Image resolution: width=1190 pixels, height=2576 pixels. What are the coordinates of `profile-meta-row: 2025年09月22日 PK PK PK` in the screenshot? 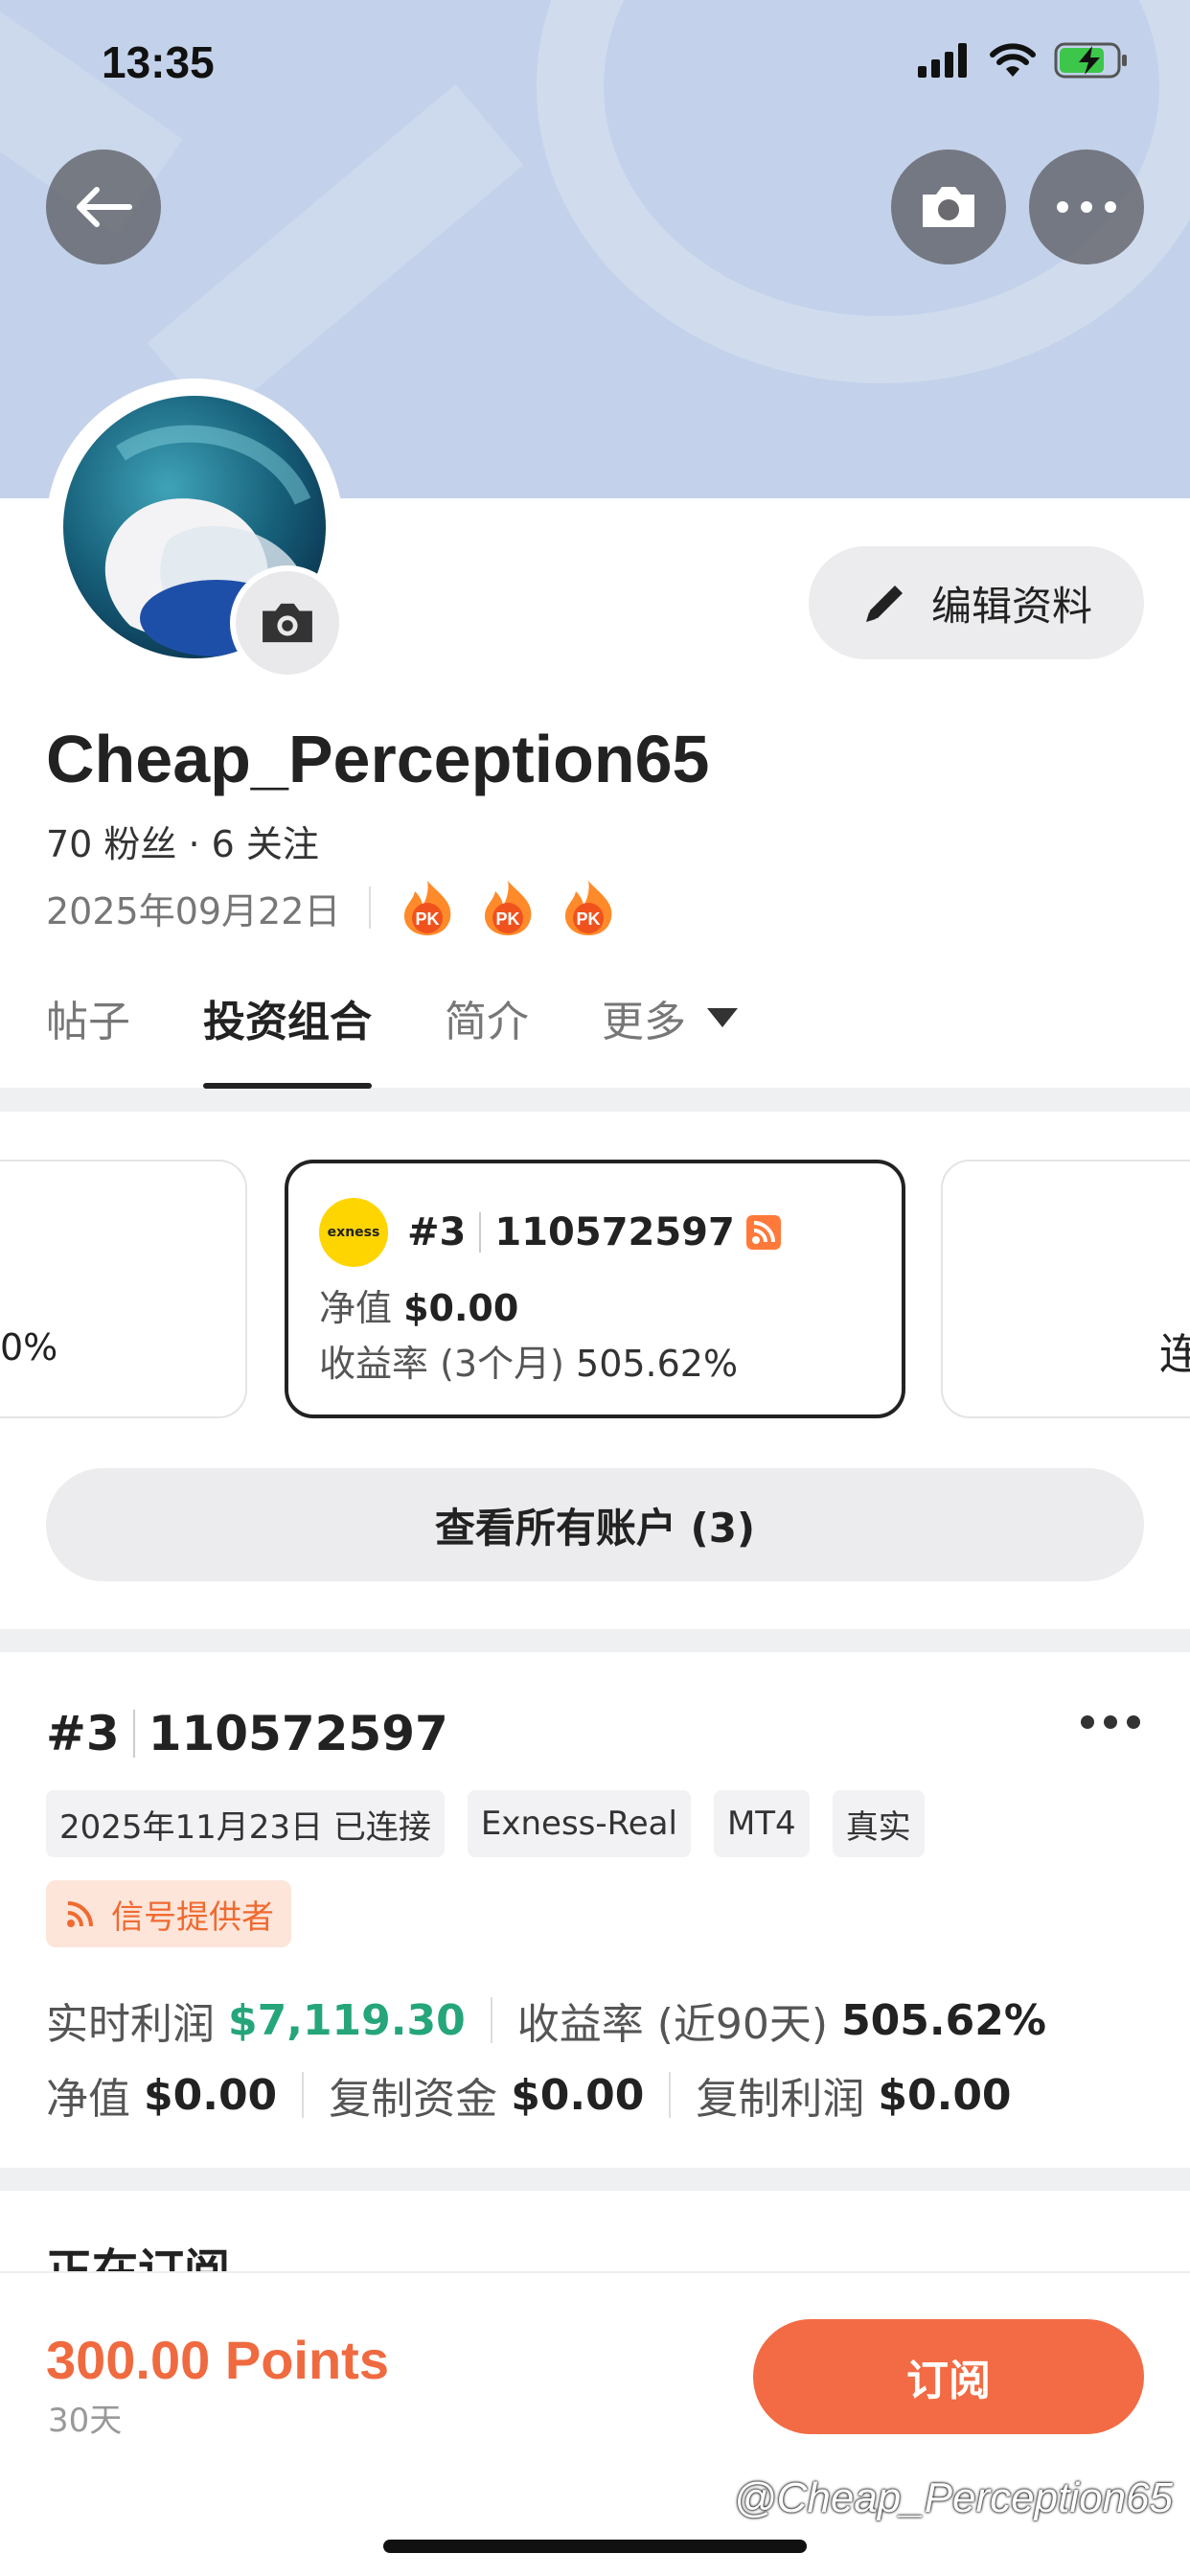 It's located at (342, 907).